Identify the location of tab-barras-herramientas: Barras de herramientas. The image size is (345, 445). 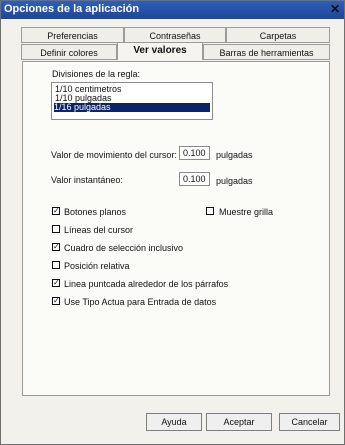
(266, 52).